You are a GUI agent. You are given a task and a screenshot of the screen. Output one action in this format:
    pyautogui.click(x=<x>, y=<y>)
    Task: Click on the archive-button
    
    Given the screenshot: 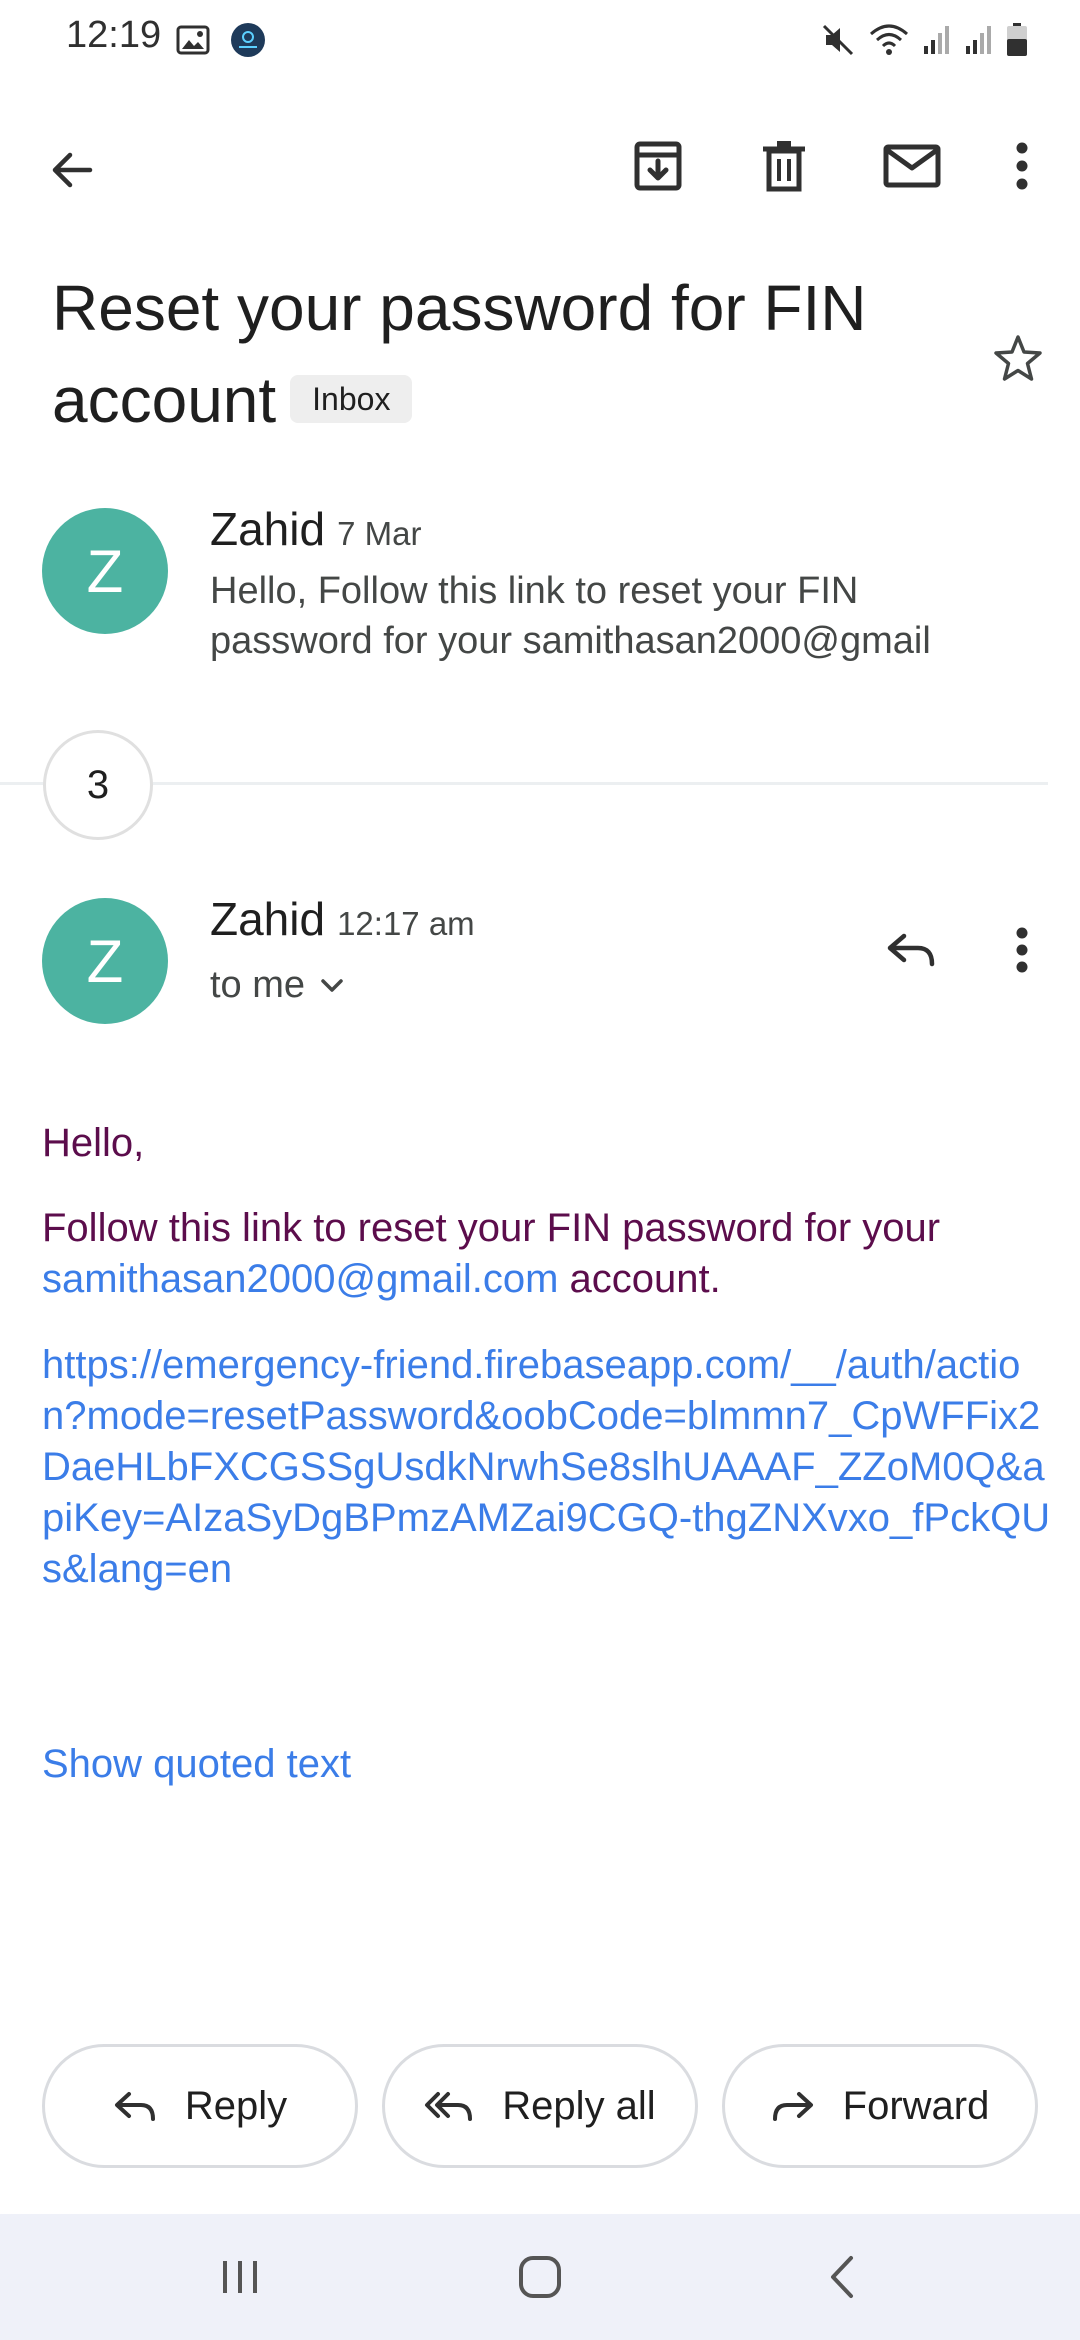 What is the action you would take?
    pyautogui.click(x=658, y=166)
    